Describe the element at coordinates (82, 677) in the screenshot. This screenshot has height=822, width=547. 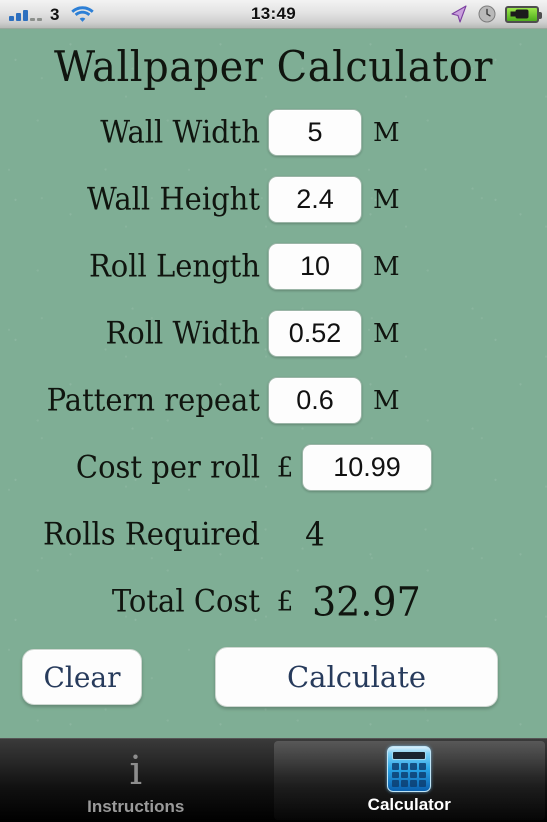
I see `clear-button: Clear` at that location.